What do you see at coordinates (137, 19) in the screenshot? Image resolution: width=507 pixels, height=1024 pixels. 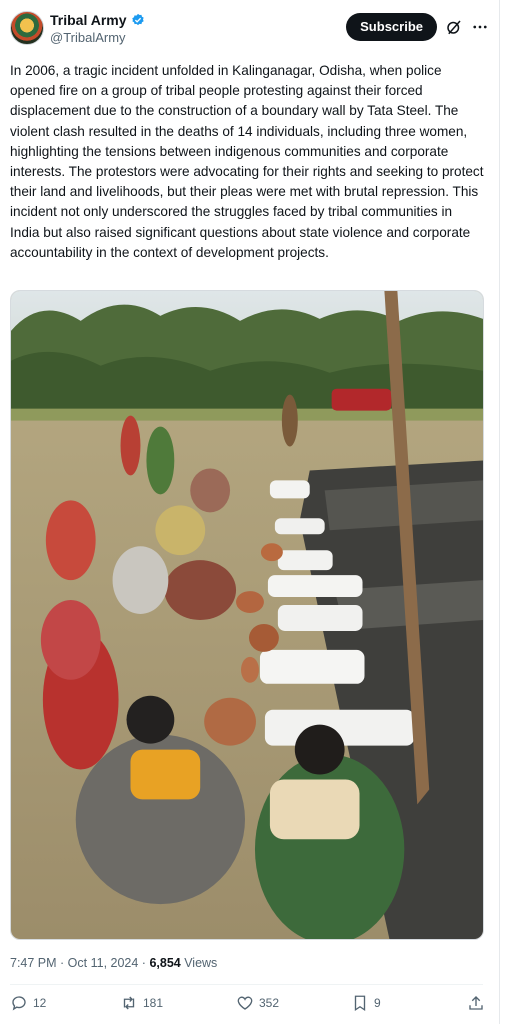 I see `verified-badge-icon` at bounding box center [137, 19].